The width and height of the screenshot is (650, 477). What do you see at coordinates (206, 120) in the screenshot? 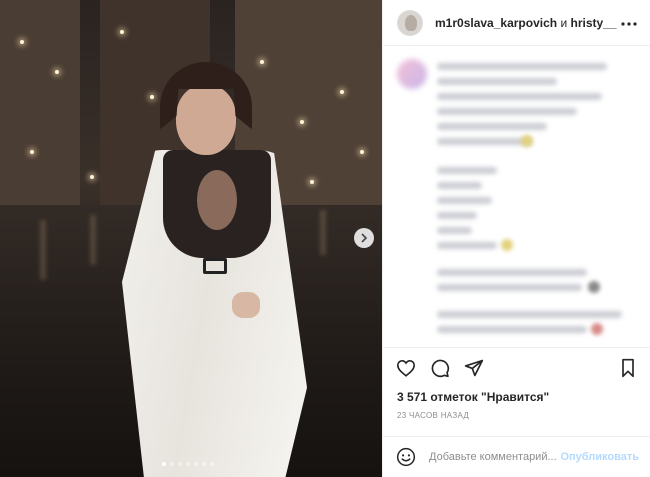
I see `face` at bounding box center [206, 120].